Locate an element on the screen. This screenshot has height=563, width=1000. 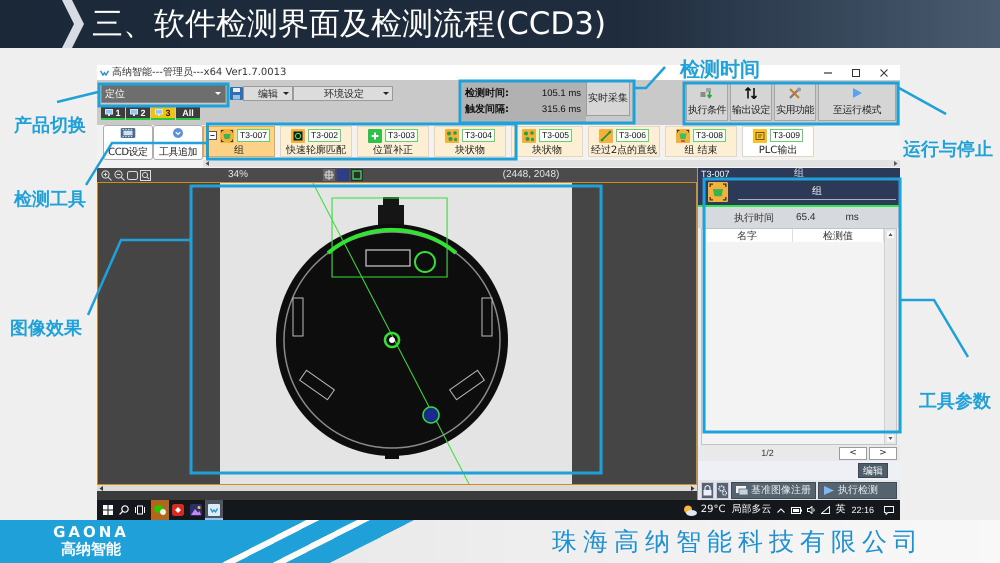
tool-item: T3-003 位置补正 is located at coordinates (393, 141).